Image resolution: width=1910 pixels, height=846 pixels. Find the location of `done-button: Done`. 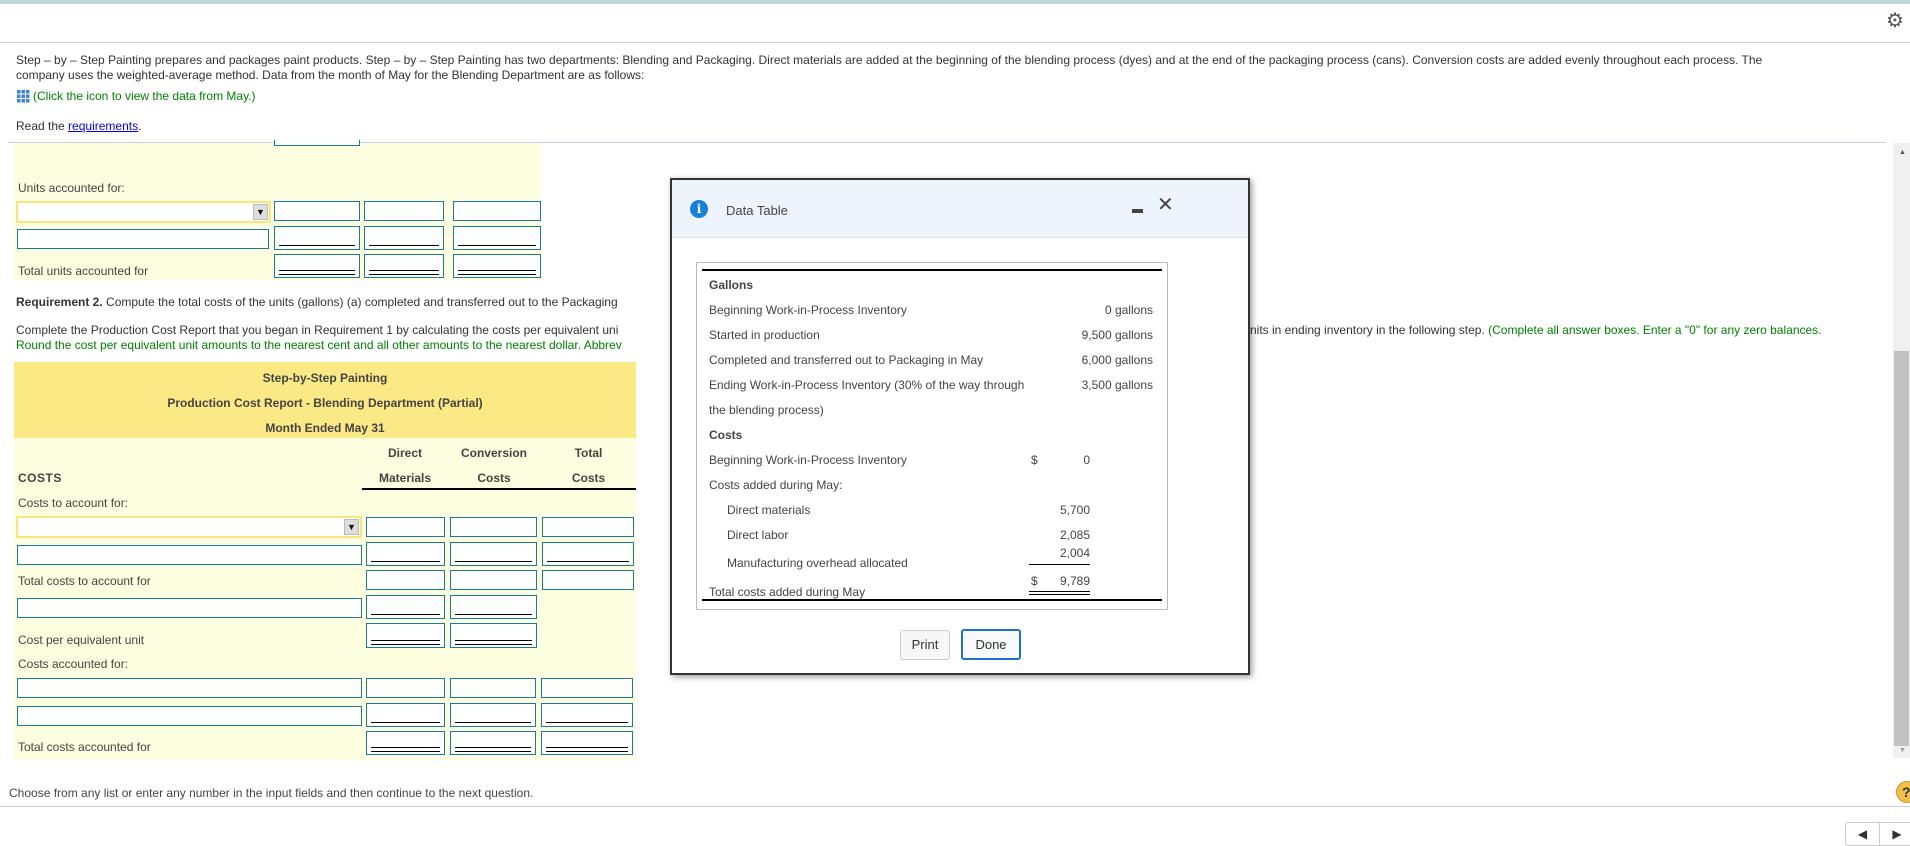

done-button: Done is located at coordinates (991, 644).